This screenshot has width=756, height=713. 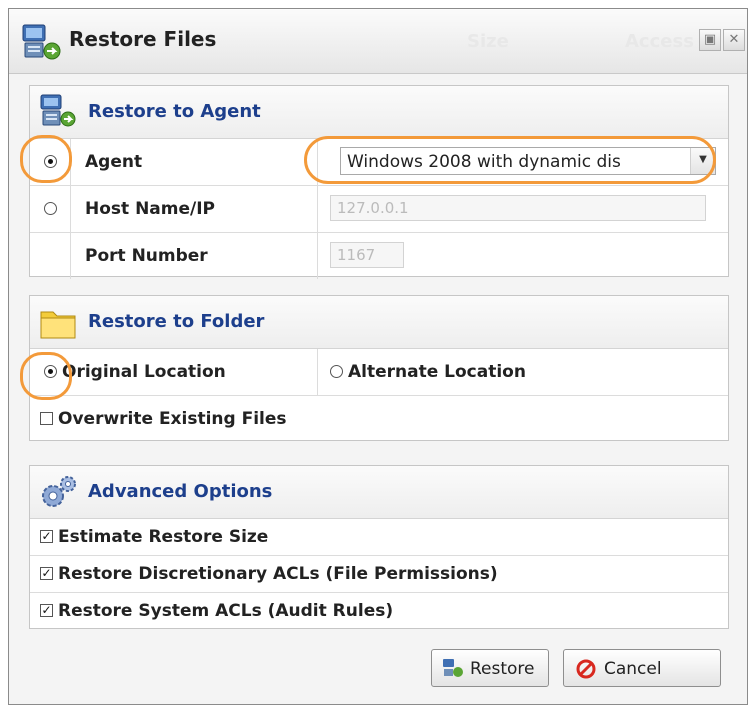 I want to click on agent-select-highlight, so click(x=510, y=160).